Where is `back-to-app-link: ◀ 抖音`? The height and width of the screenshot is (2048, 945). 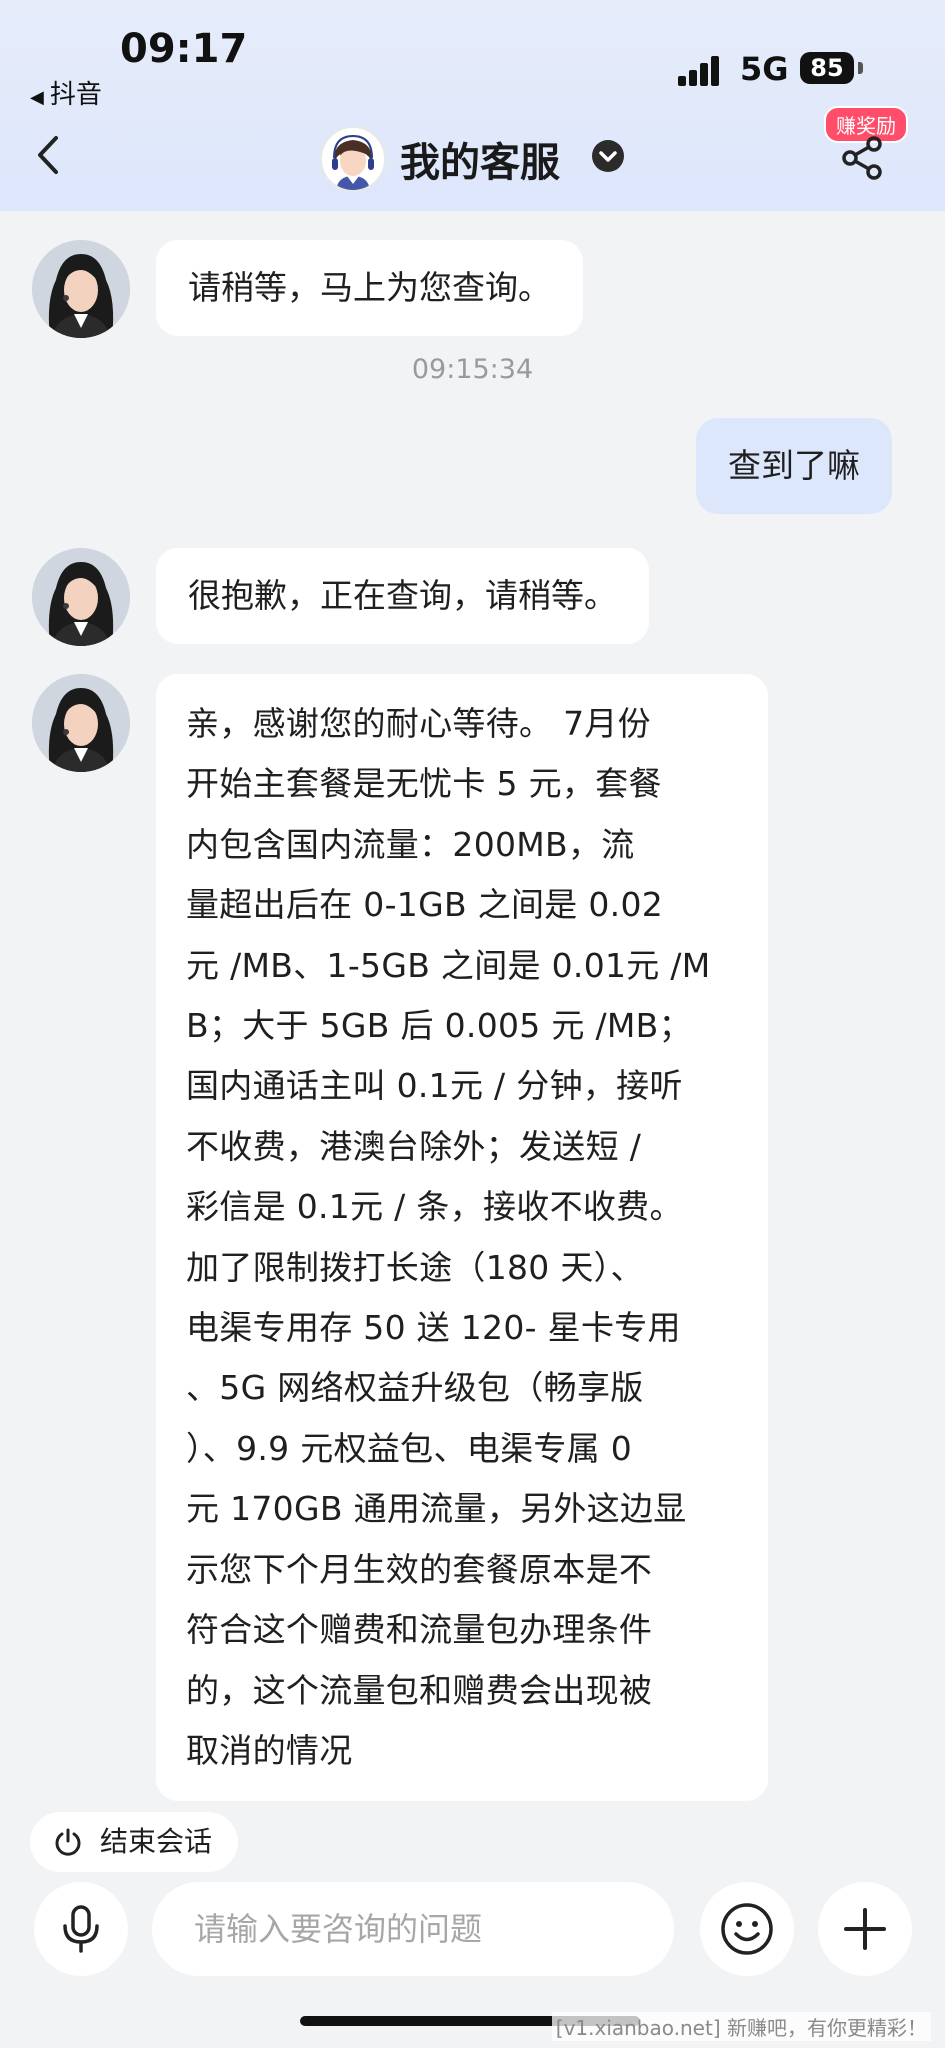 back-to-app-link: ◀ 抖音 is located at coordinates (66, 92).